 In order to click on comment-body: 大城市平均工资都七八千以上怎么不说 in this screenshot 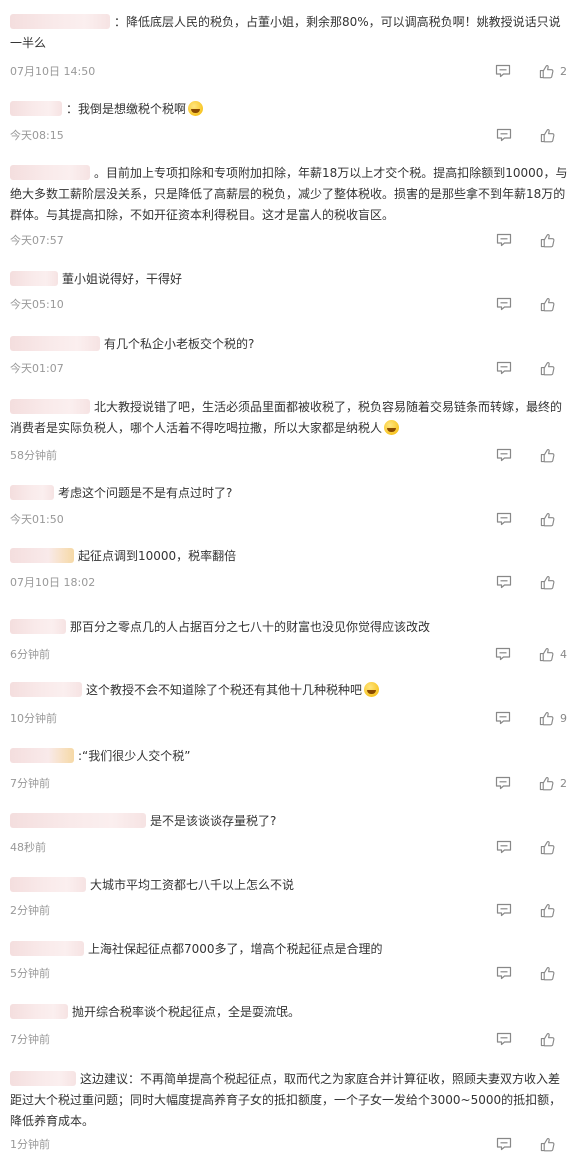, I will do `click(192, 885)`.